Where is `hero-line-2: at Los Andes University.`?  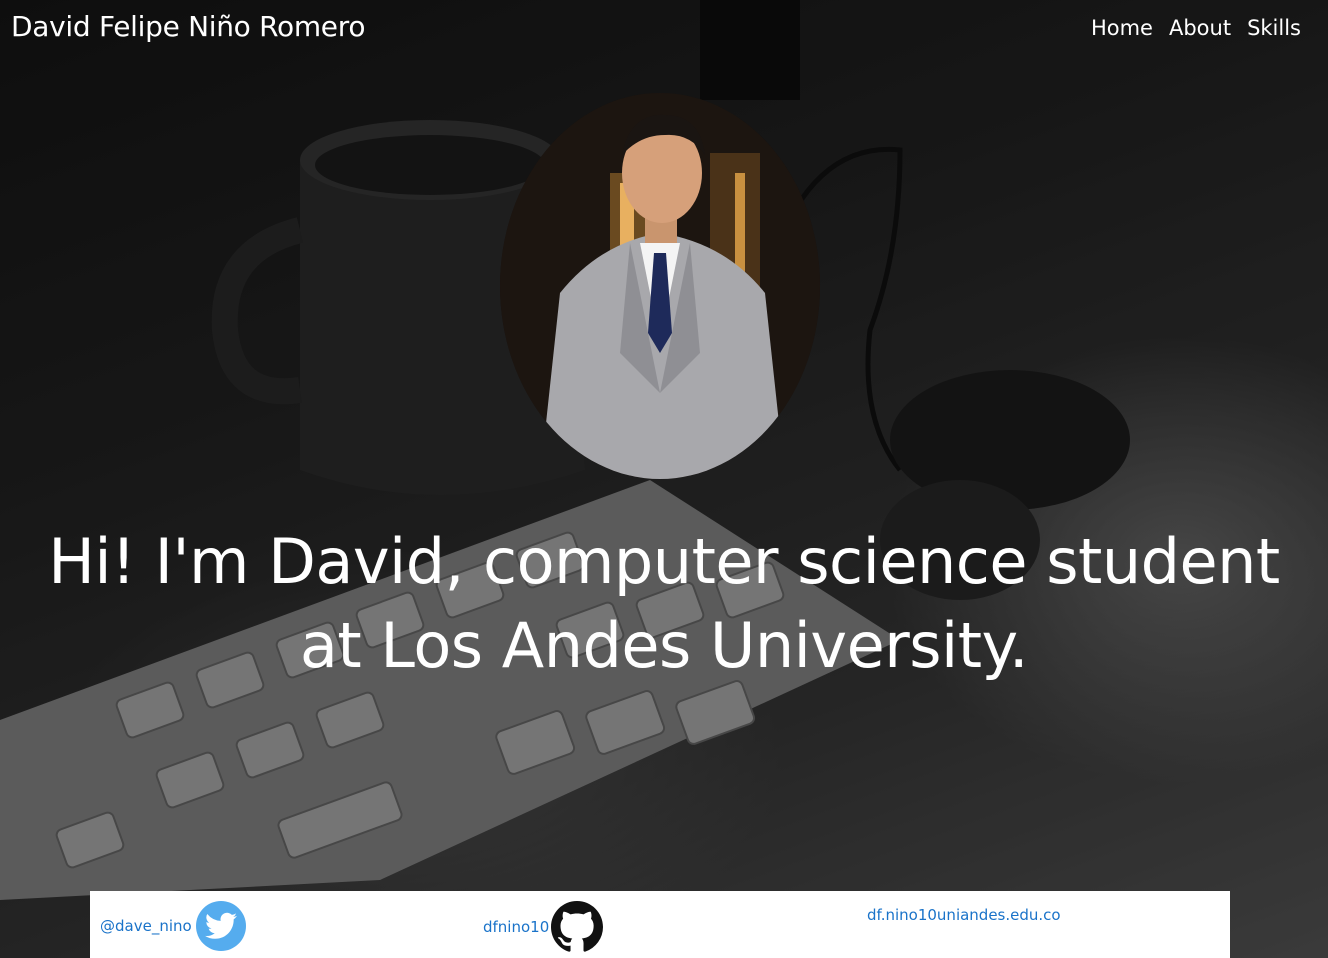
hero-line-2: at Los Andes University. is located at coordinates (664, 645).